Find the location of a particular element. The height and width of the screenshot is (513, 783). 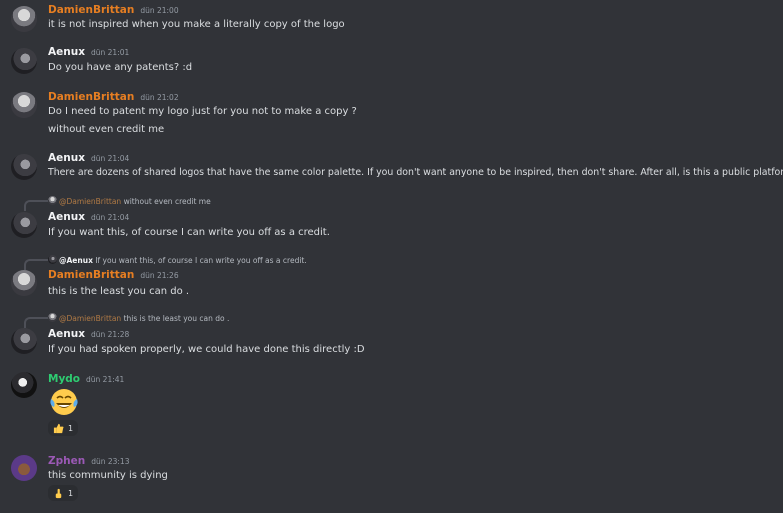

reply-preview: @DamienBrittan without even credit me is located at coordinates (129, 201).